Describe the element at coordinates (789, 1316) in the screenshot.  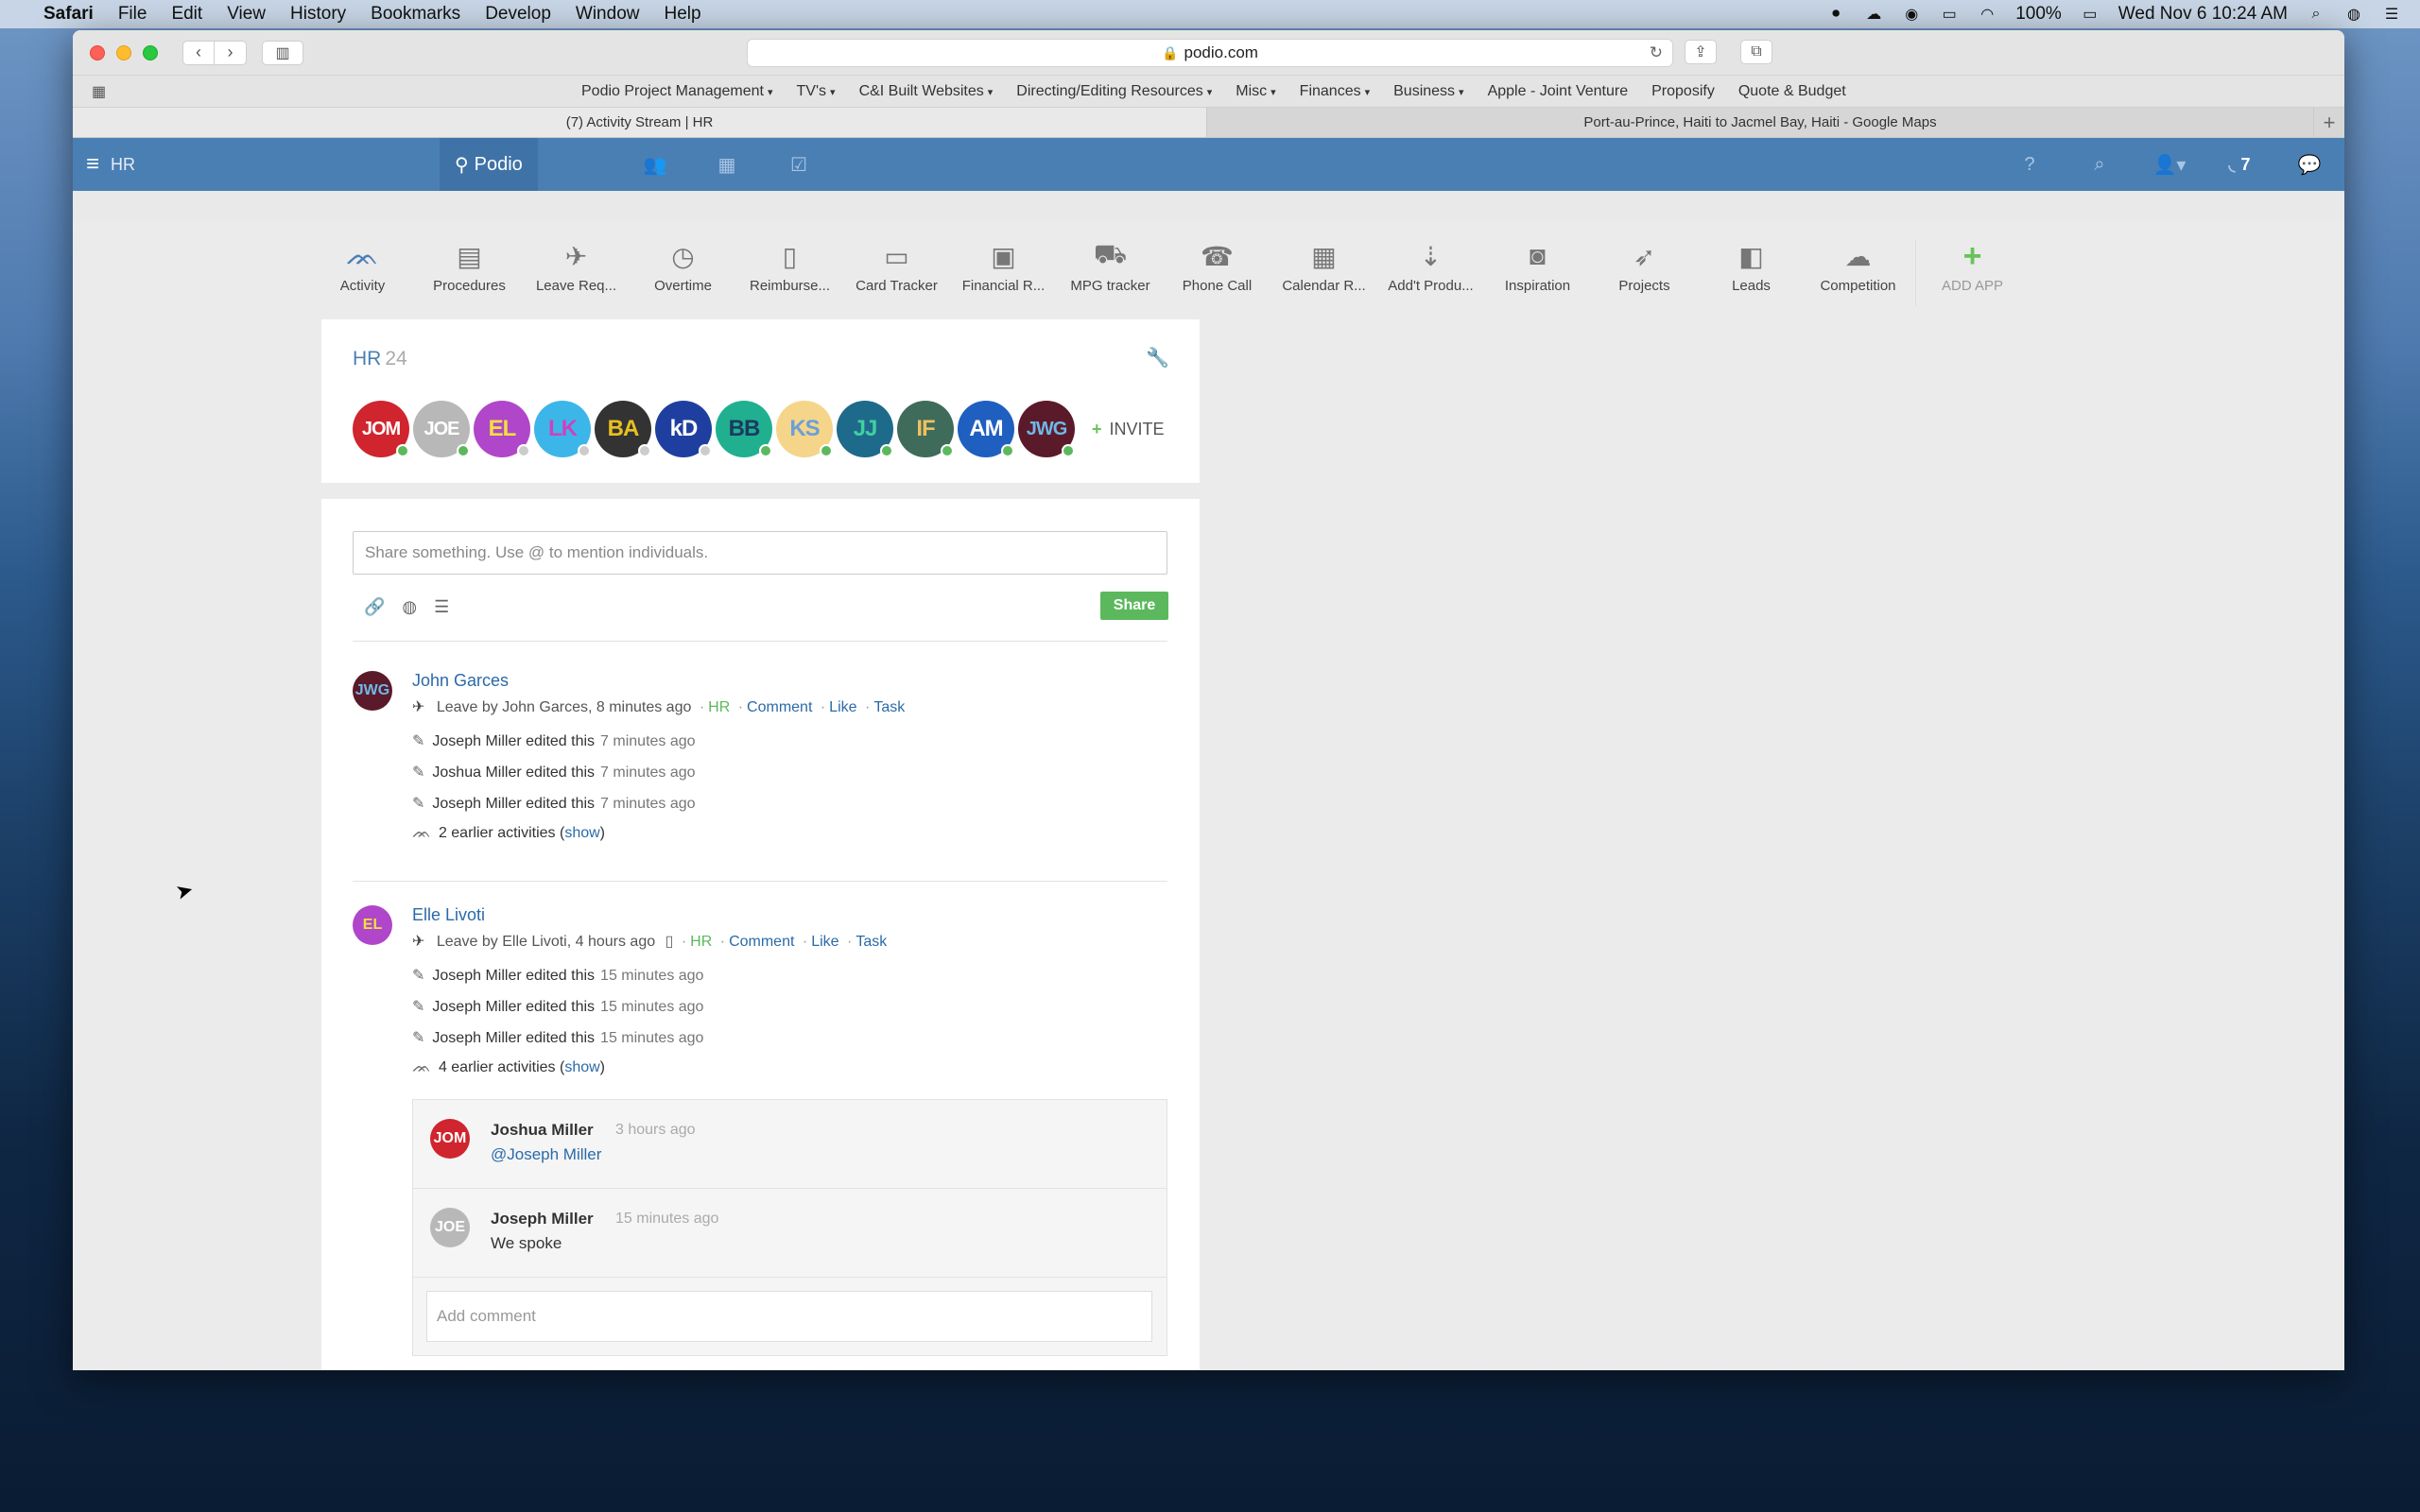
I see `add-comment-input: Add comment` at that location.